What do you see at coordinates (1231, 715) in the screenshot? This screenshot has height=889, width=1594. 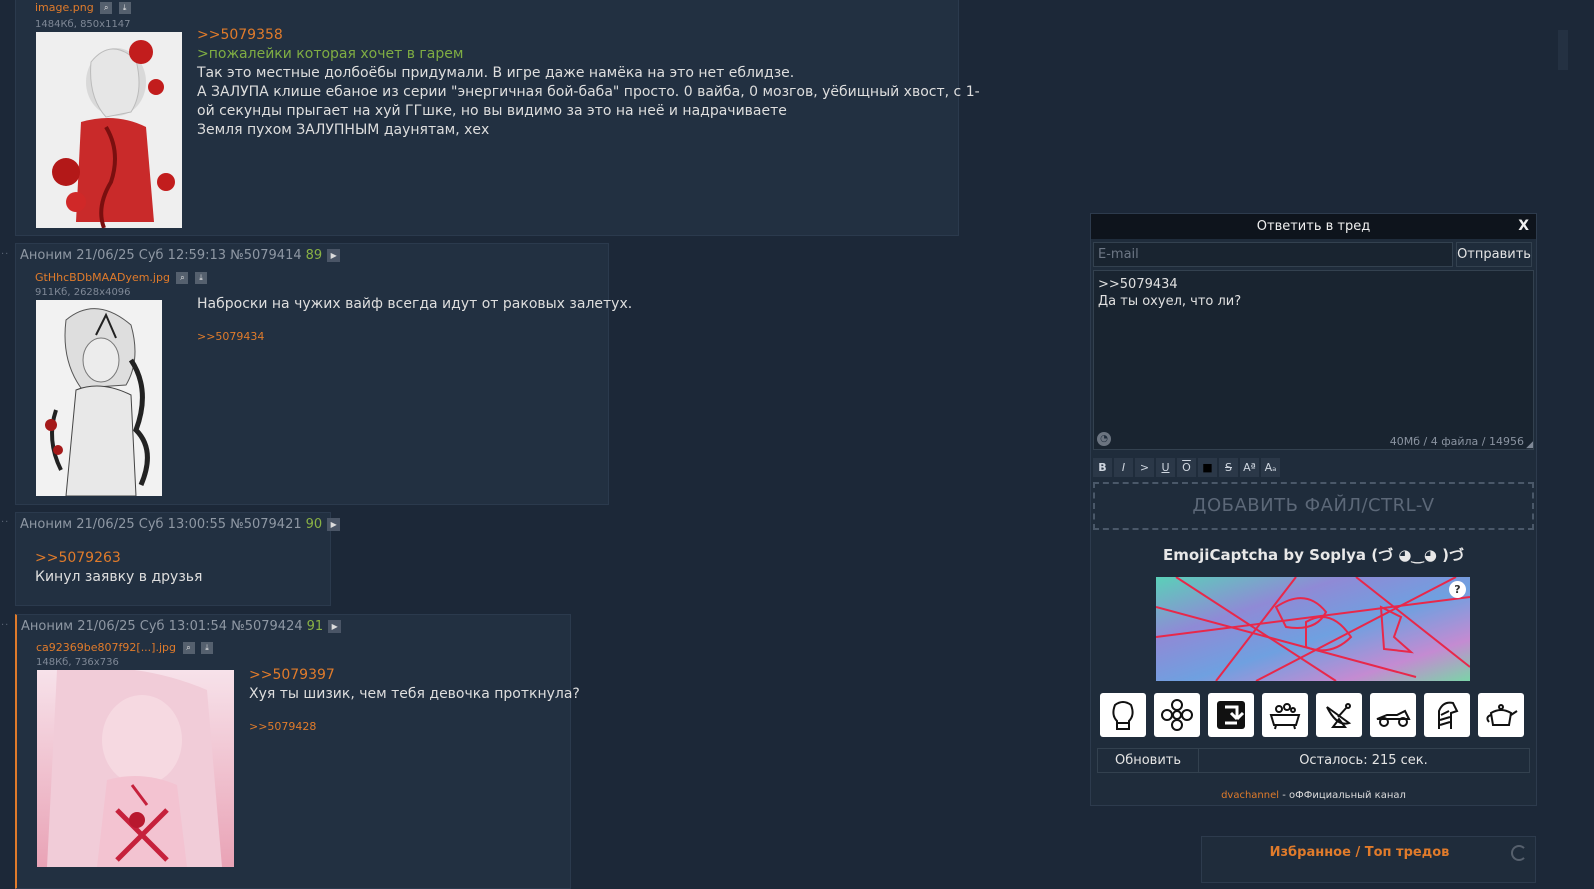 I see `arrow-return-icon` at bounding box center [1231, 715].